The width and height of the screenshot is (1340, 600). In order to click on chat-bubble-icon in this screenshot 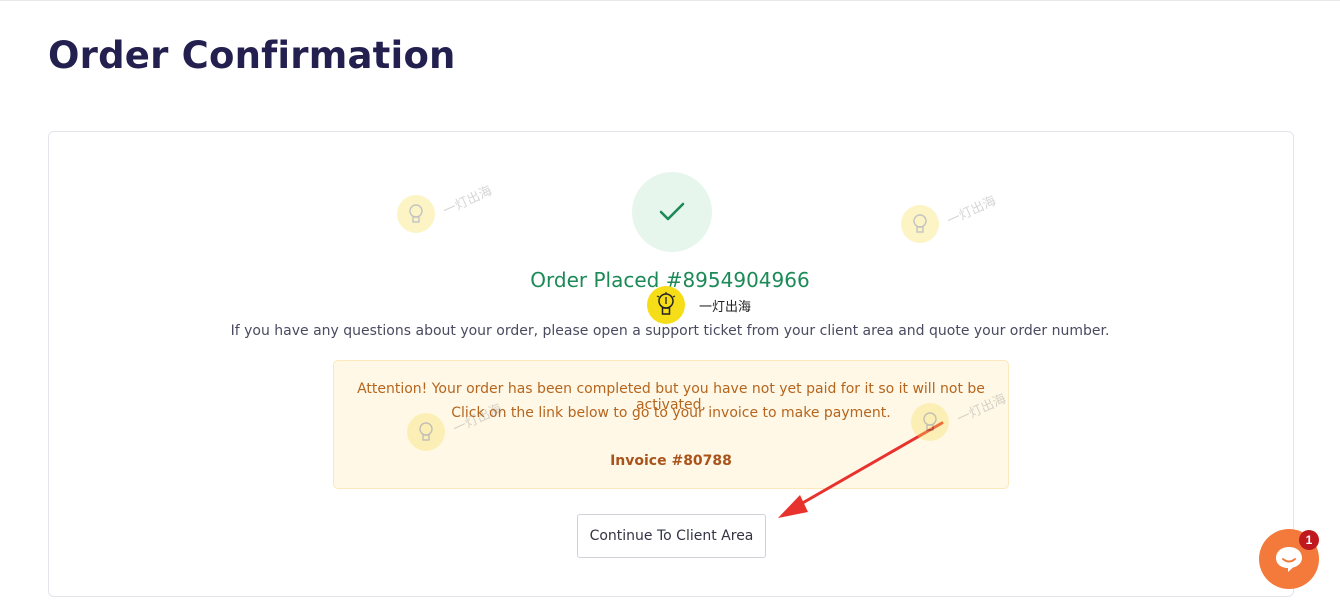, I will do `click(1289, 559)`.